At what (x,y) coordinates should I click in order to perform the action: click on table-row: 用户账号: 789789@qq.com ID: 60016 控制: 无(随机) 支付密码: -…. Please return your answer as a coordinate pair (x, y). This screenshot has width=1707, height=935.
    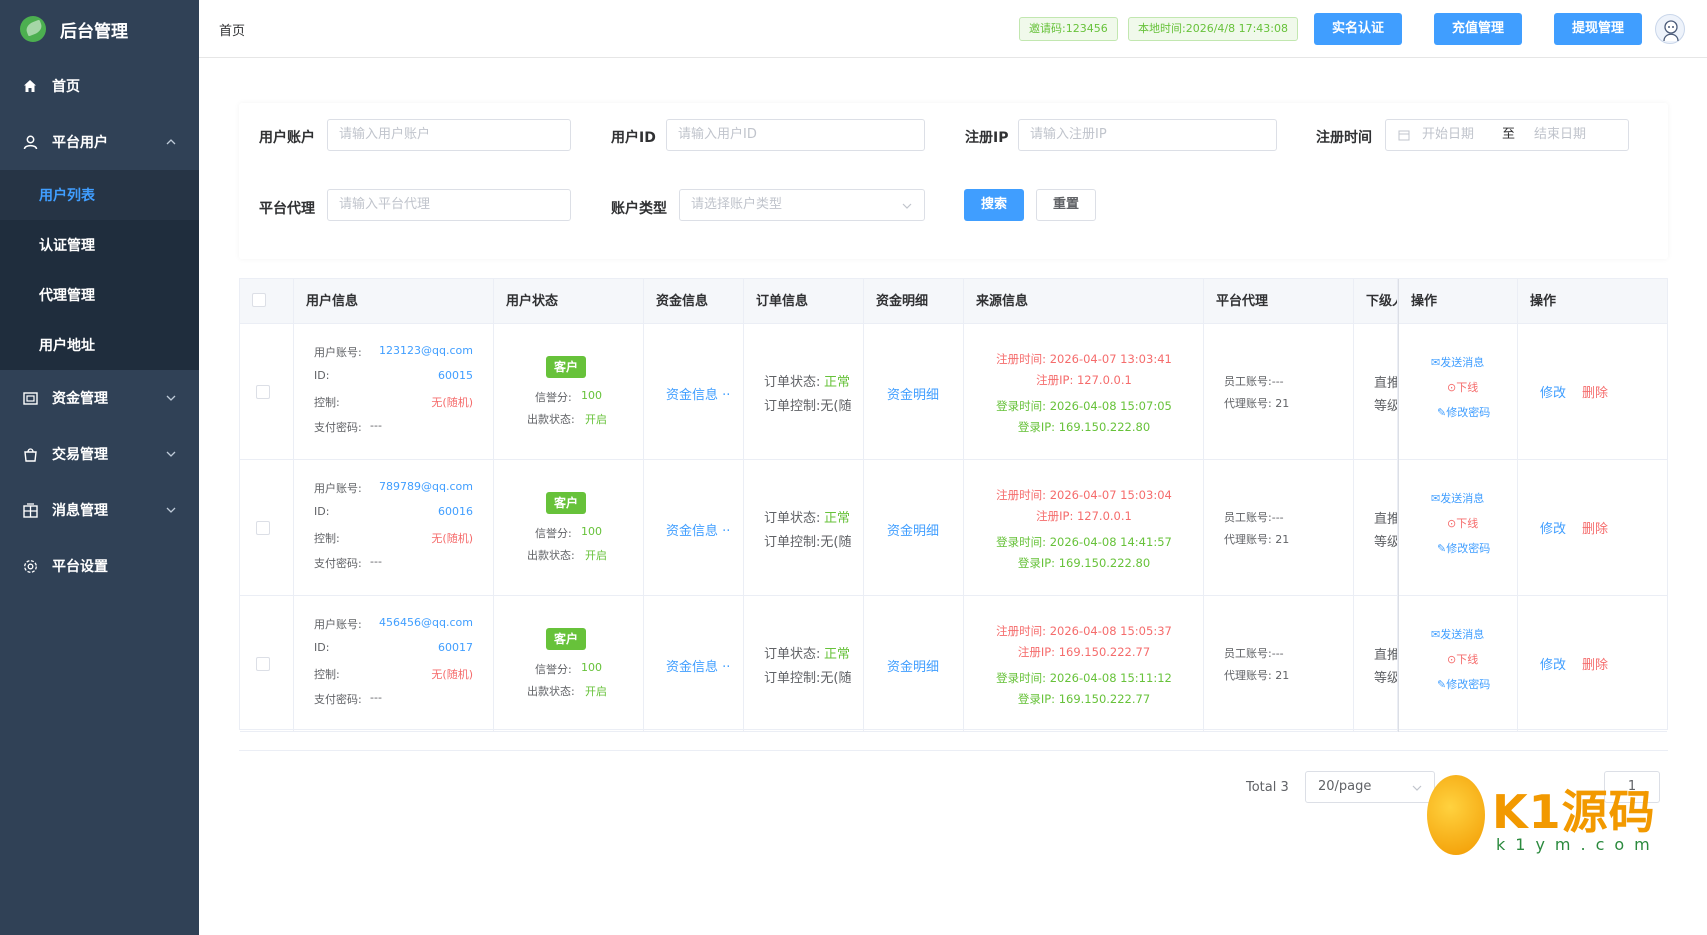
    Looking at the image, I should click on (953, 528).